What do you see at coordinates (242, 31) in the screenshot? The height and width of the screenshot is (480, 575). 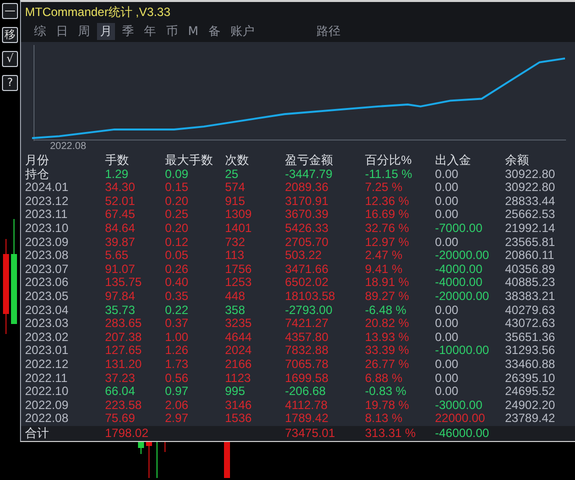 I see `period-tab: 账户` at bounding box center [242, 31].